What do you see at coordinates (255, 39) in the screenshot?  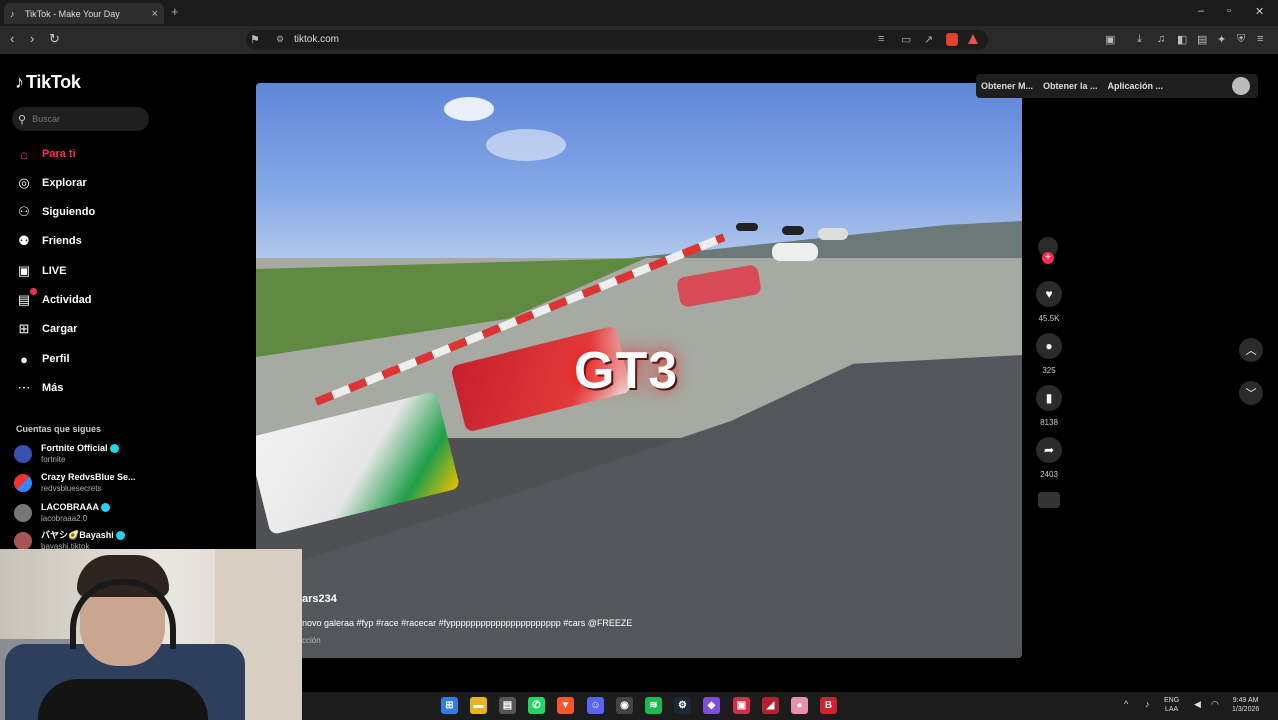 I see `bookmark-icon: ⚑` at bounding box center [255, 39].